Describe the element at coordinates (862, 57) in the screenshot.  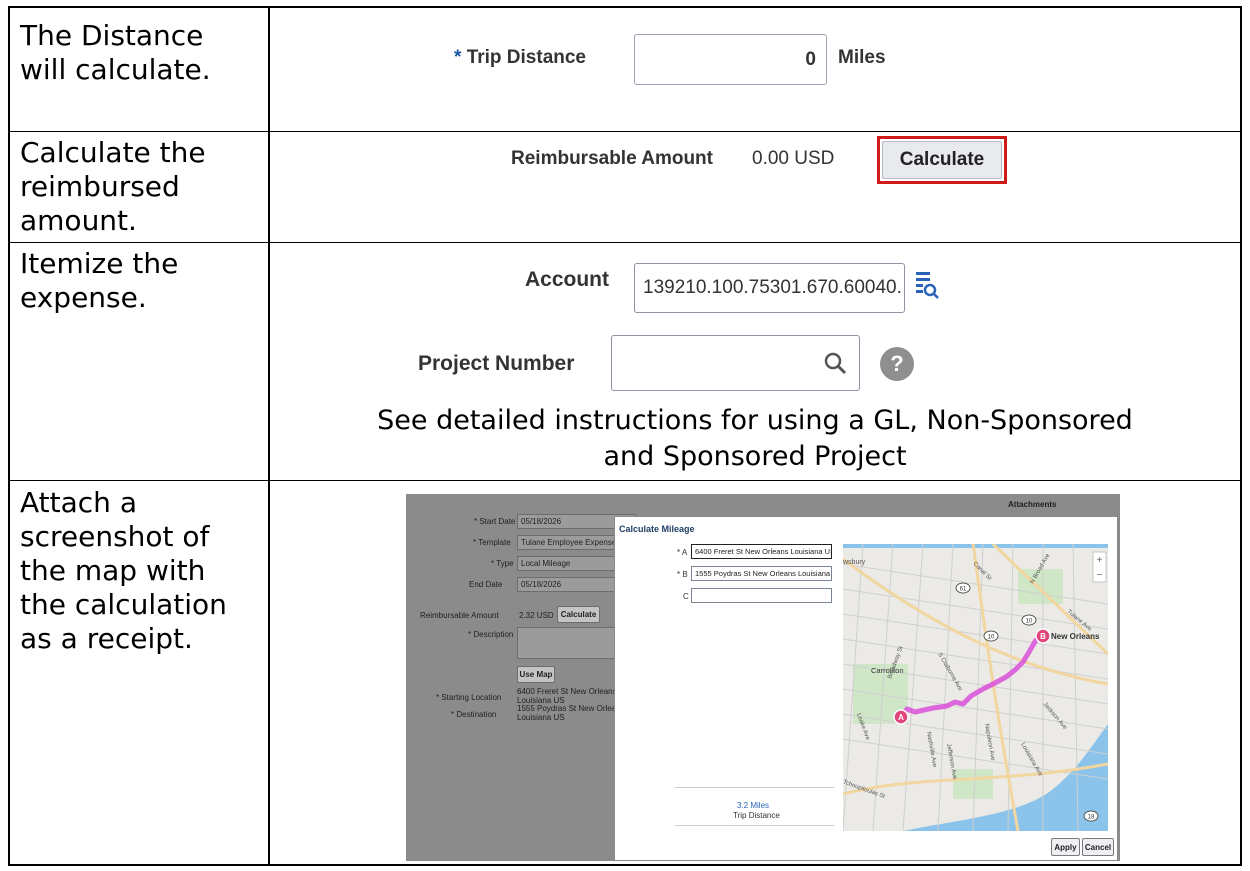
I see `trip-distance-unit: Miles` at that location.